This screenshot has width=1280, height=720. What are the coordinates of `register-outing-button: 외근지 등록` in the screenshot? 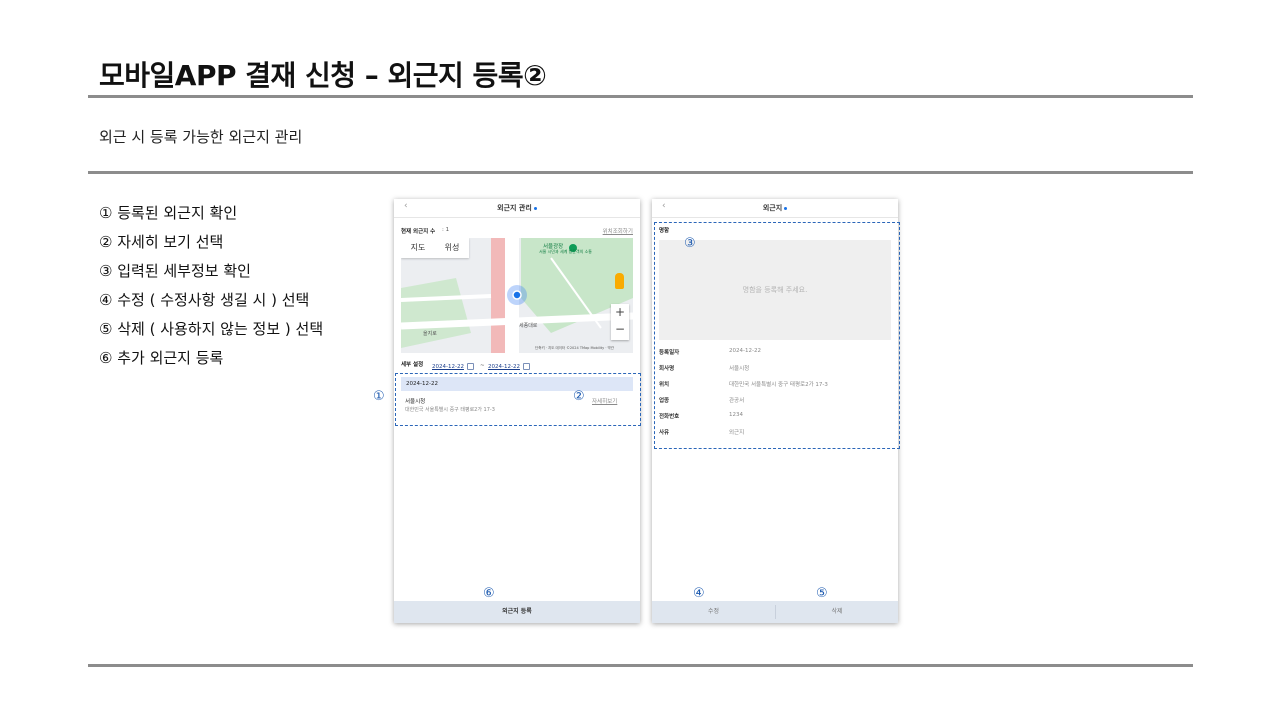 It's located at (517, 612).